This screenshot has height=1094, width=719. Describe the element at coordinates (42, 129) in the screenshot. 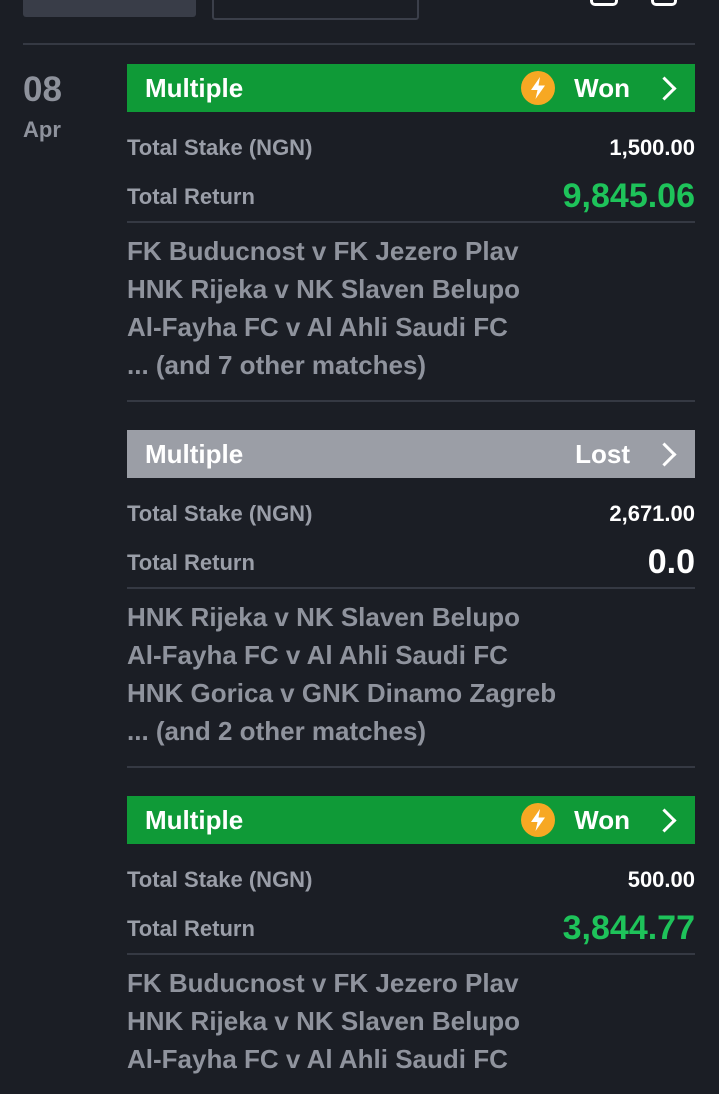

I see `date-month: Apr` at that location.